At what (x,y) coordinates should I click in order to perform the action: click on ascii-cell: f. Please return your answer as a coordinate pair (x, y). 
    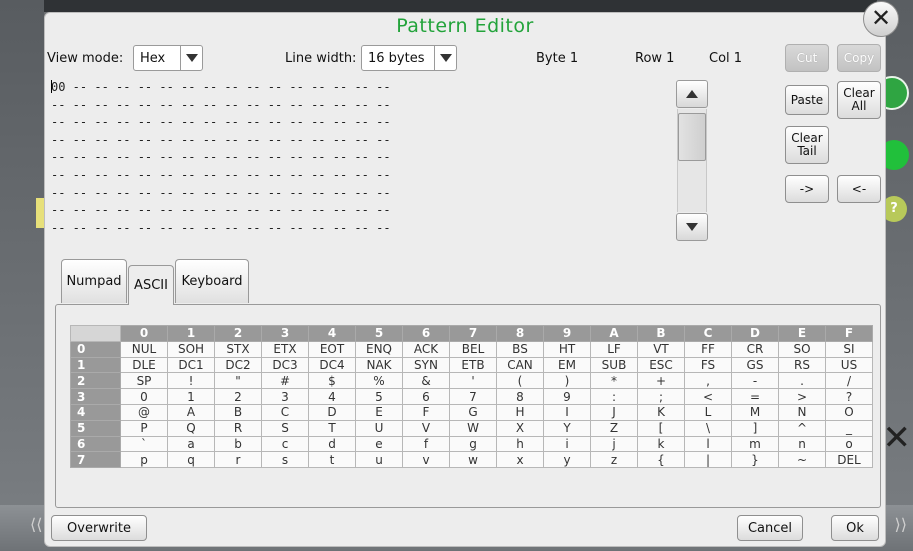
    Looking at the image, I should click on (426, 444).